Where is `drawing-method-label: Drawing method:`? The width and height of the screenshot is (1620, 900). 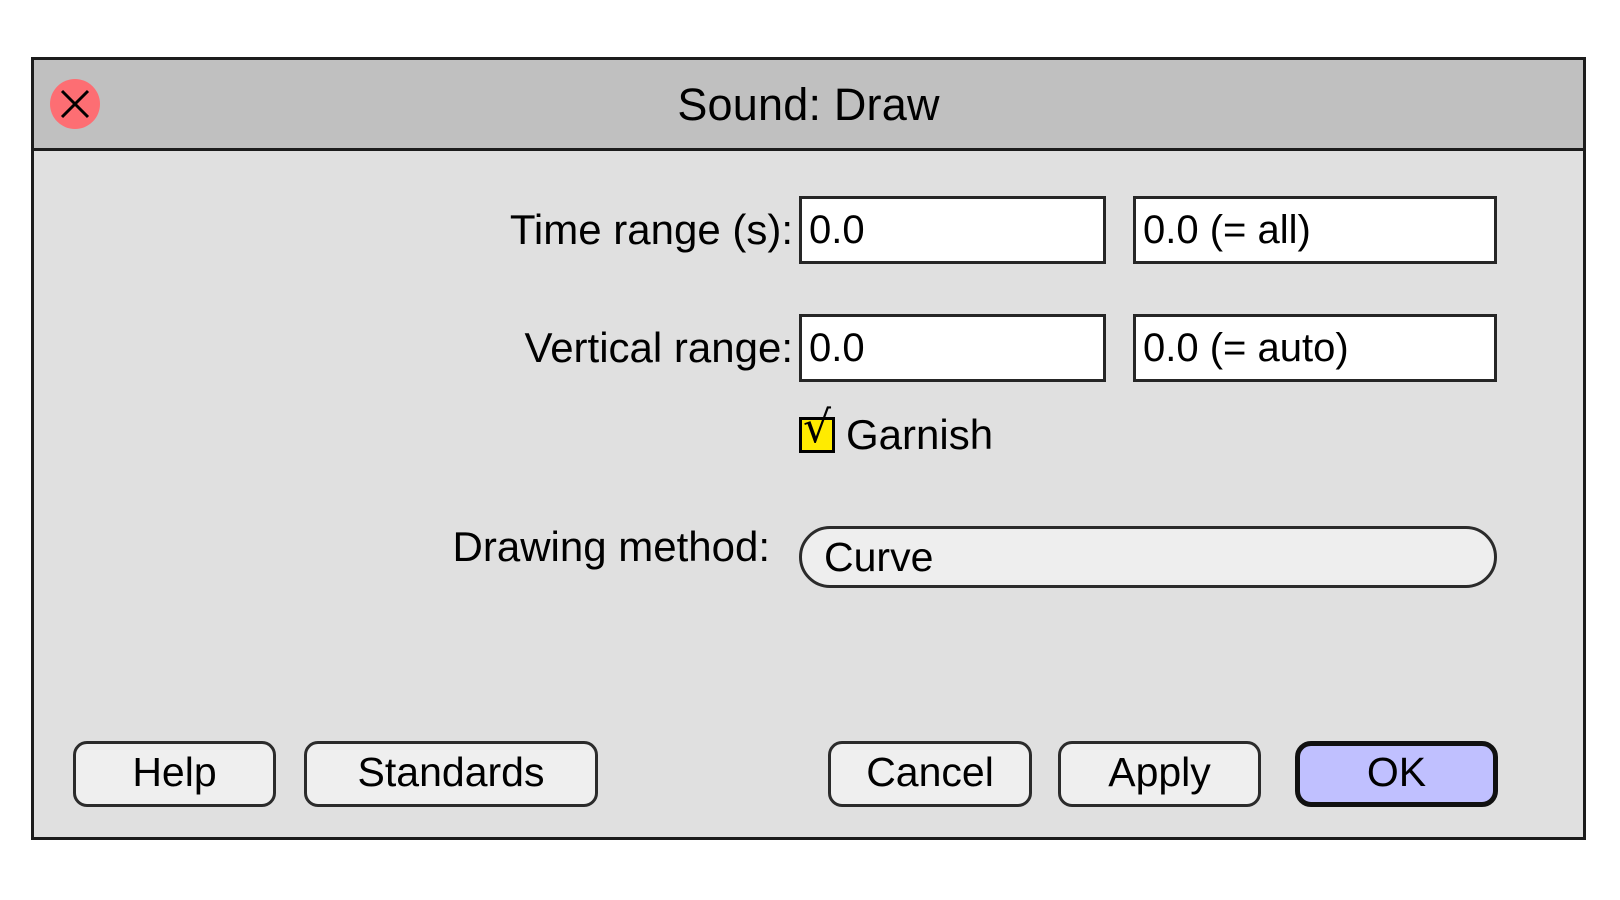
drawing-method-label: Drawing method: is located at coordinates (611, 546).